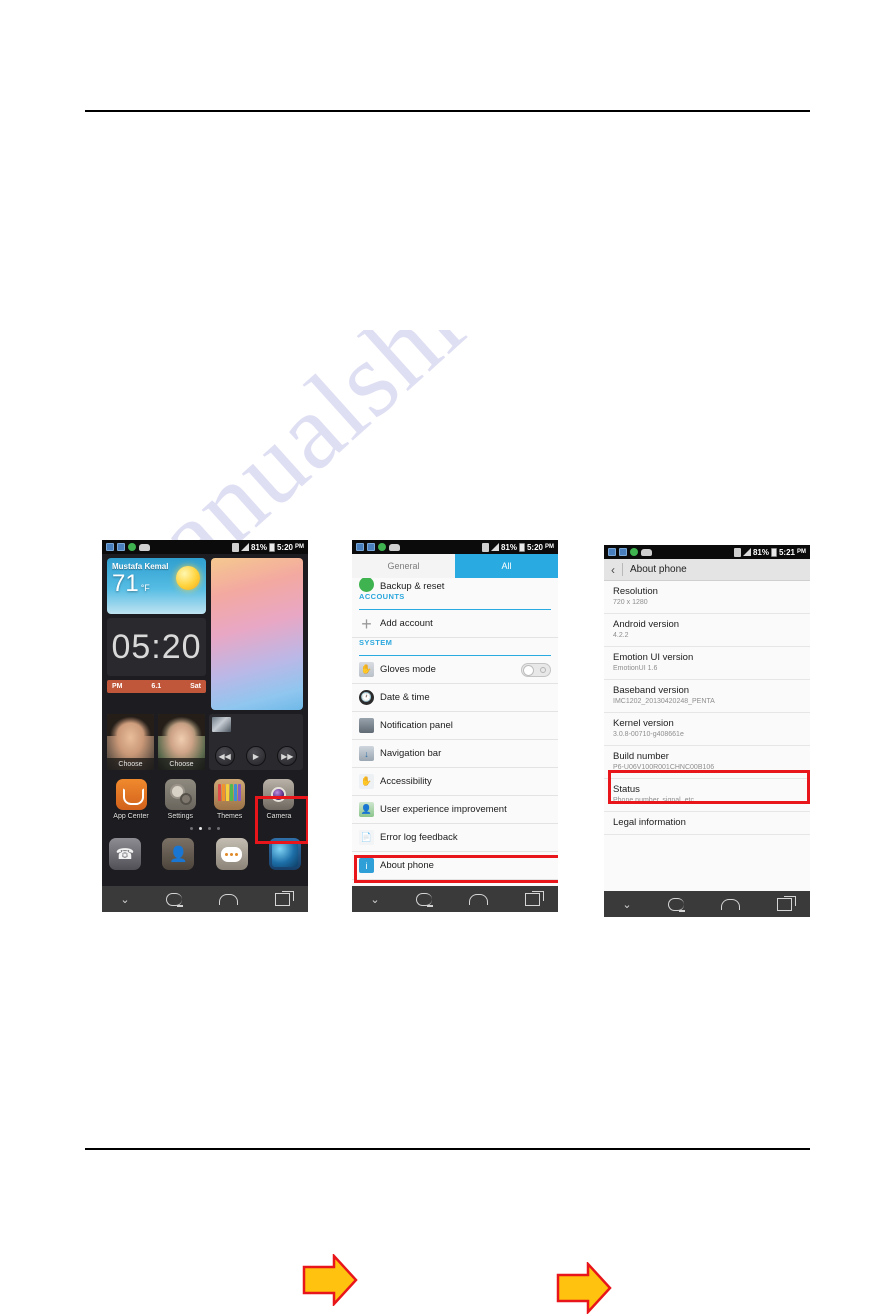 The width and height of the screenshot is (893, 1314). Describe the element at coordinates (230, 794) in the screenshot. I see `themes-pencils-icon` at that location.